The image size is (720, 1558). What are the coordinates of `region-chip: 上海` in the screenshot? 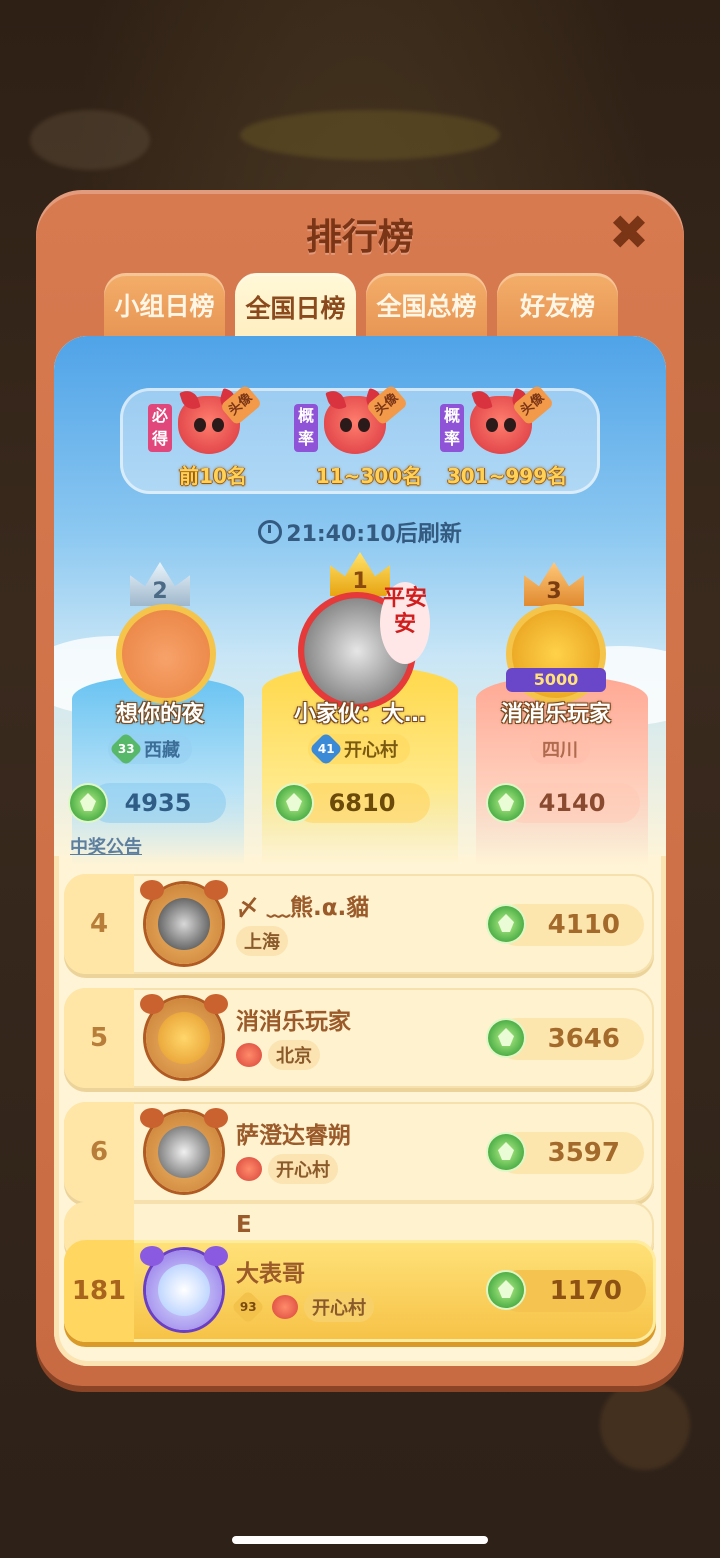 It's located at (262, 941).